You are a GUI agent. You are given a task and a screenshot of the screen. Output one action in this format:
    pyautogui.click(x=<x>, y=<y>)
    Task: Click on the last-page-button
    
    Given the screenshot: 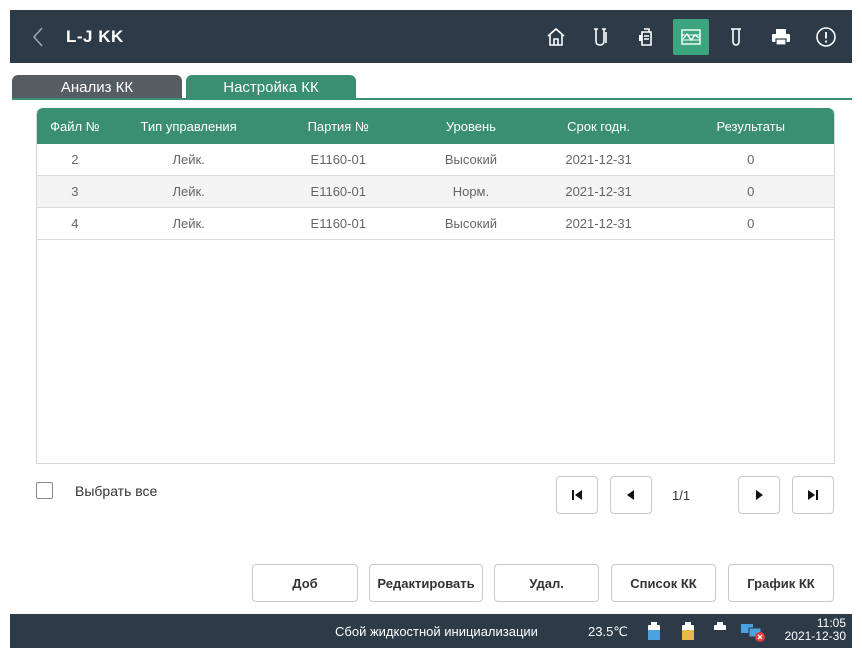 What is the action you would take?
    pyautogui.click(x=813, y=495)
    